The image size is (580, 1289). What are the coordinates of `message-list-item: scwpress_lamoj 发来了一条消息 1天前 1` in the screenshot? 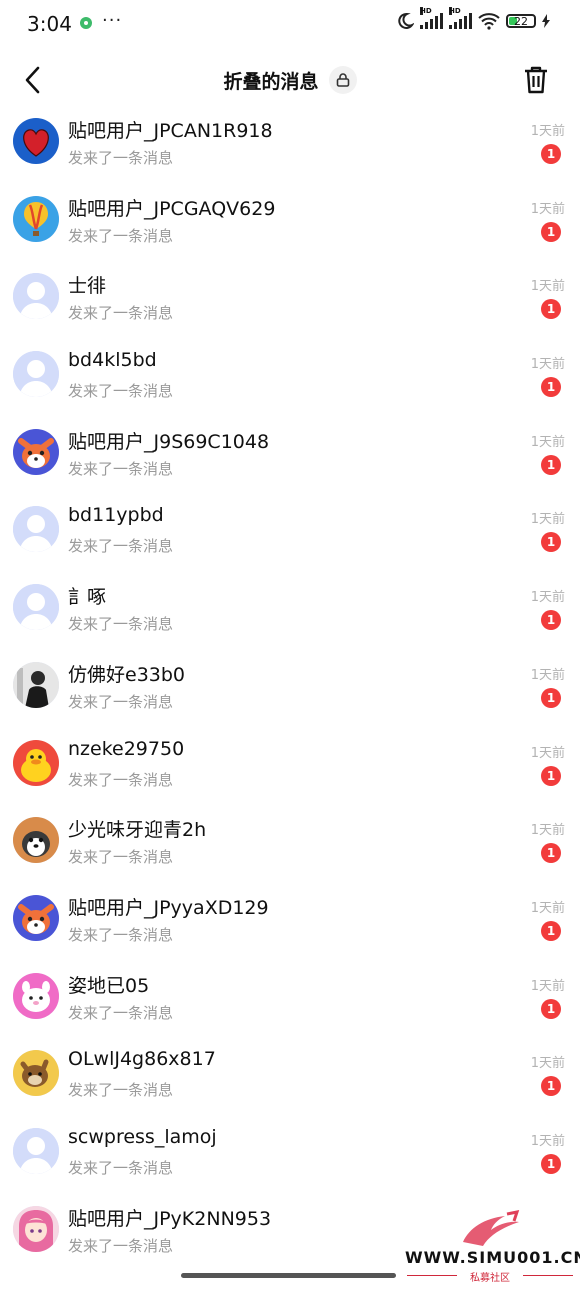 It's located at (290, 1157).